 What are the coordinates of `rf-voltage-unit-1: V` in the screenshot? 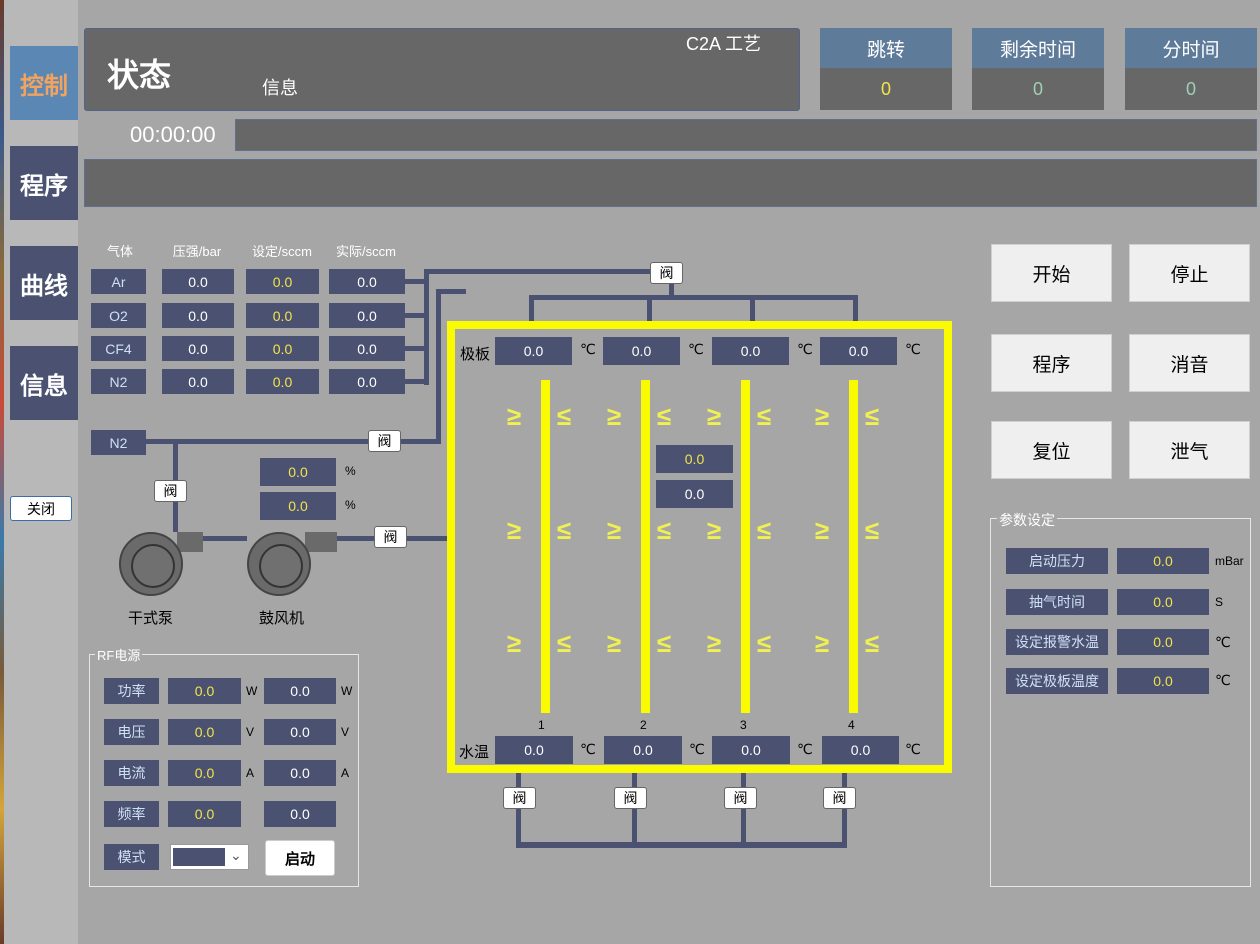 It's located at (250, 732).